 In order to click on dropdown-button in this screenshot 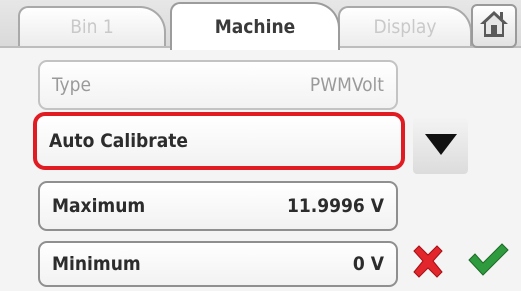, I will do `click(440, 146)`.